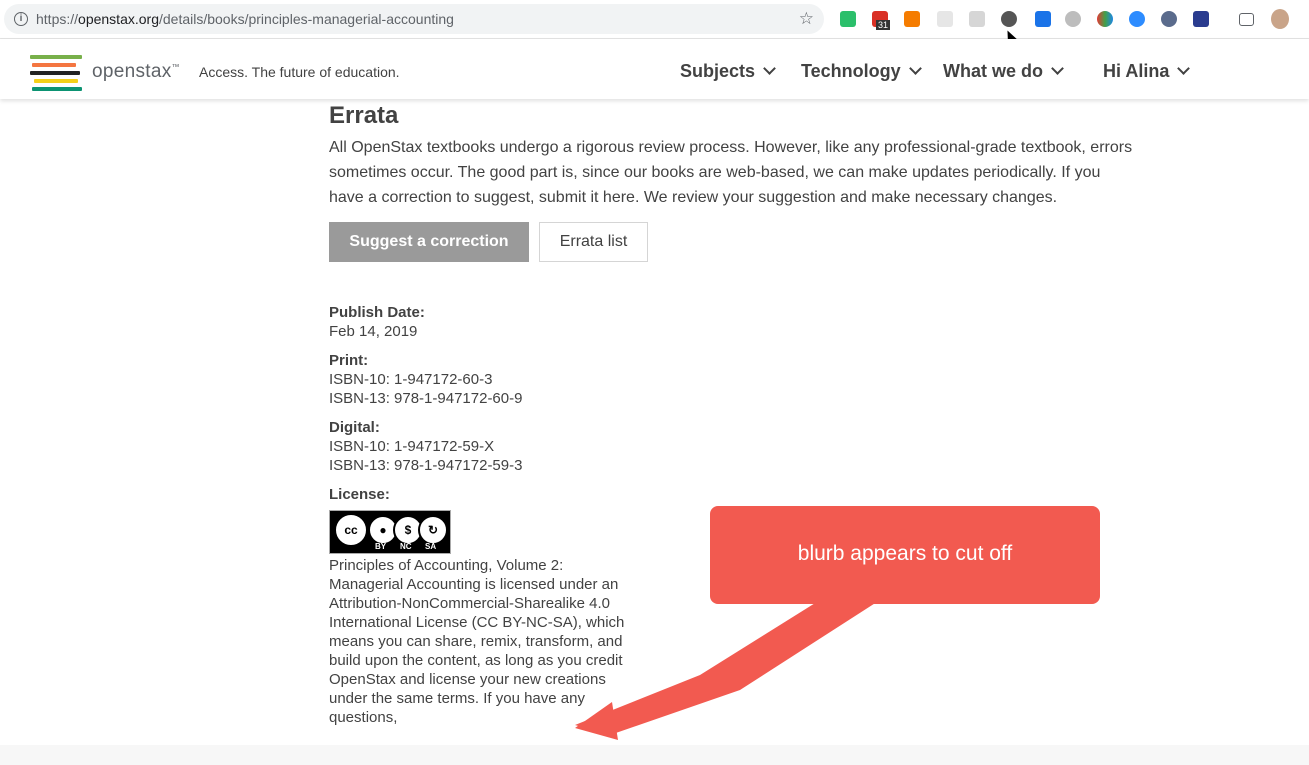 The width and height of the screenshot is (1309, 765). Describe the element at coordinates (429, 242) in the screenshot. I see `suggest-correction-button: Suggest a correction` at that location.